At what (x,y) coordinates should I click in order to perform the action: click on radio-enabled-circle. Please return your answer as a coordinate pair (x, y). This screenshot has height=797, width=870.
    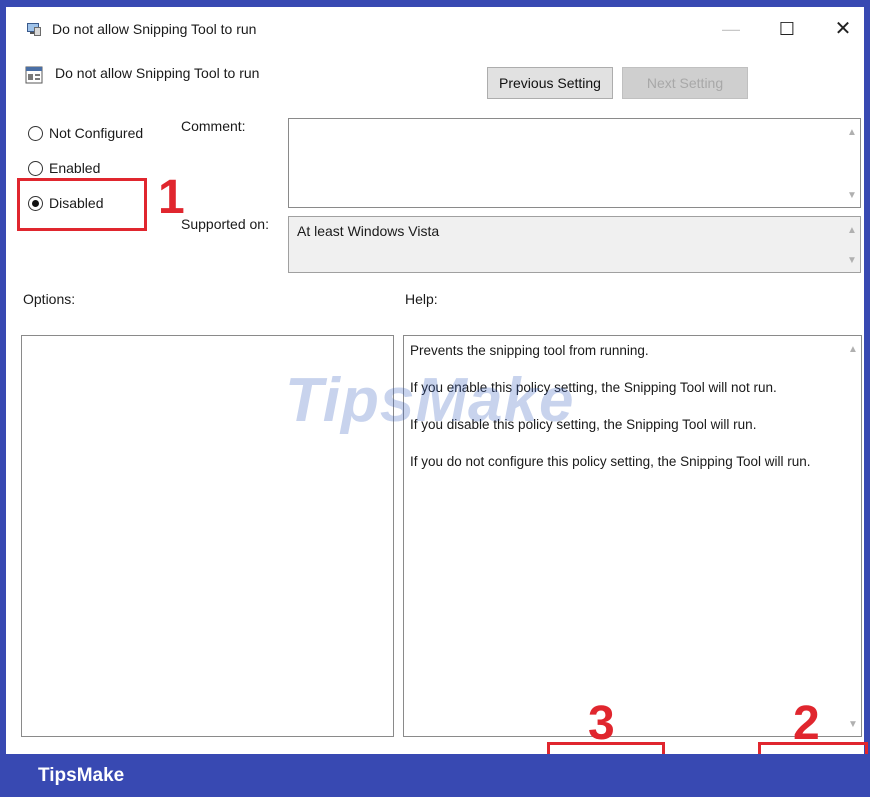
    Looking at the image, I should click on (35, 168).